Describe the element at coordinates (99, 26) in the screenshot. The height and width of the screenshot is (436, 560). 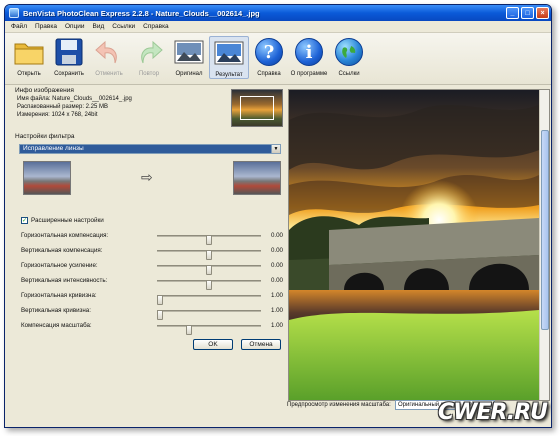
I see `menu-view: Вид` at that location.